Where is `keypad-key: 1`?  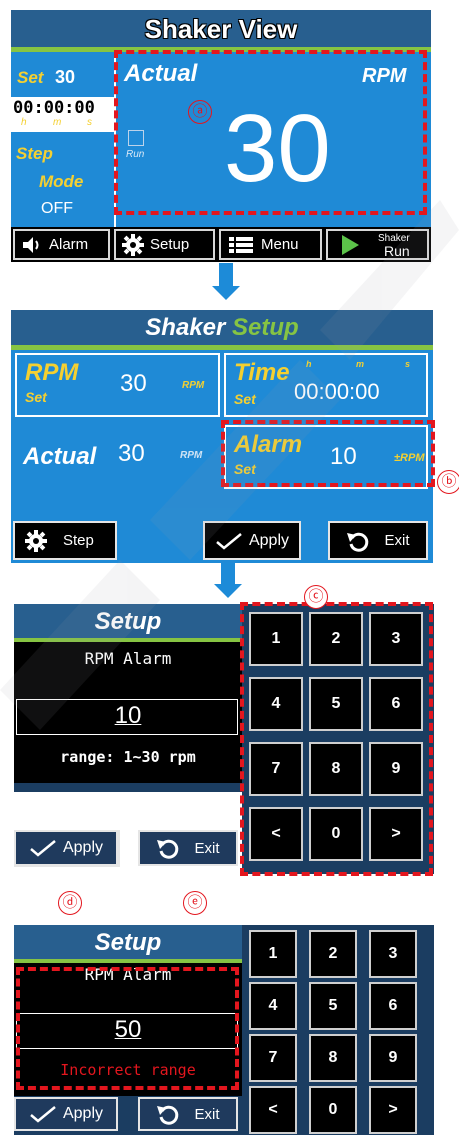
keypad-key: 1 is located at coordinates (273, 954).